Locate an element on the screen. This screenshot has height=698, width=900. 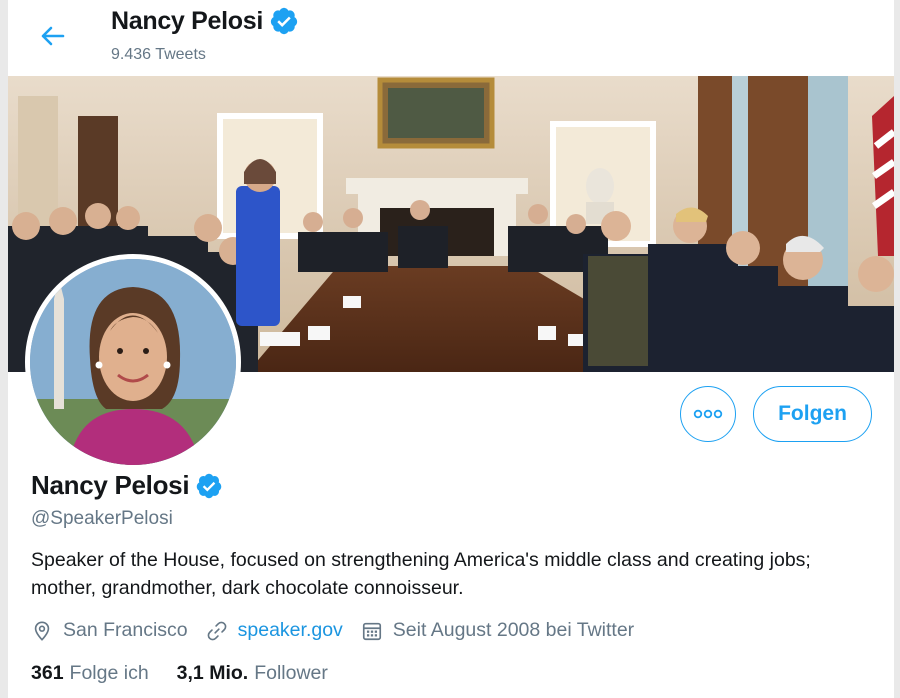
website-link: speaker.gov is located at coordinates (290, 630).